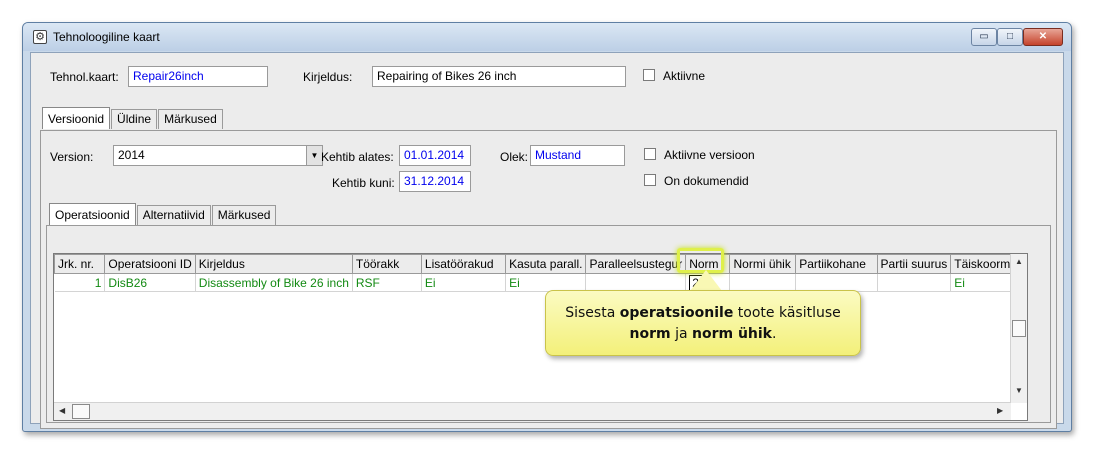 The image size is (1093, 452). I want to click on close-button: ✕, so click(1043, 37).